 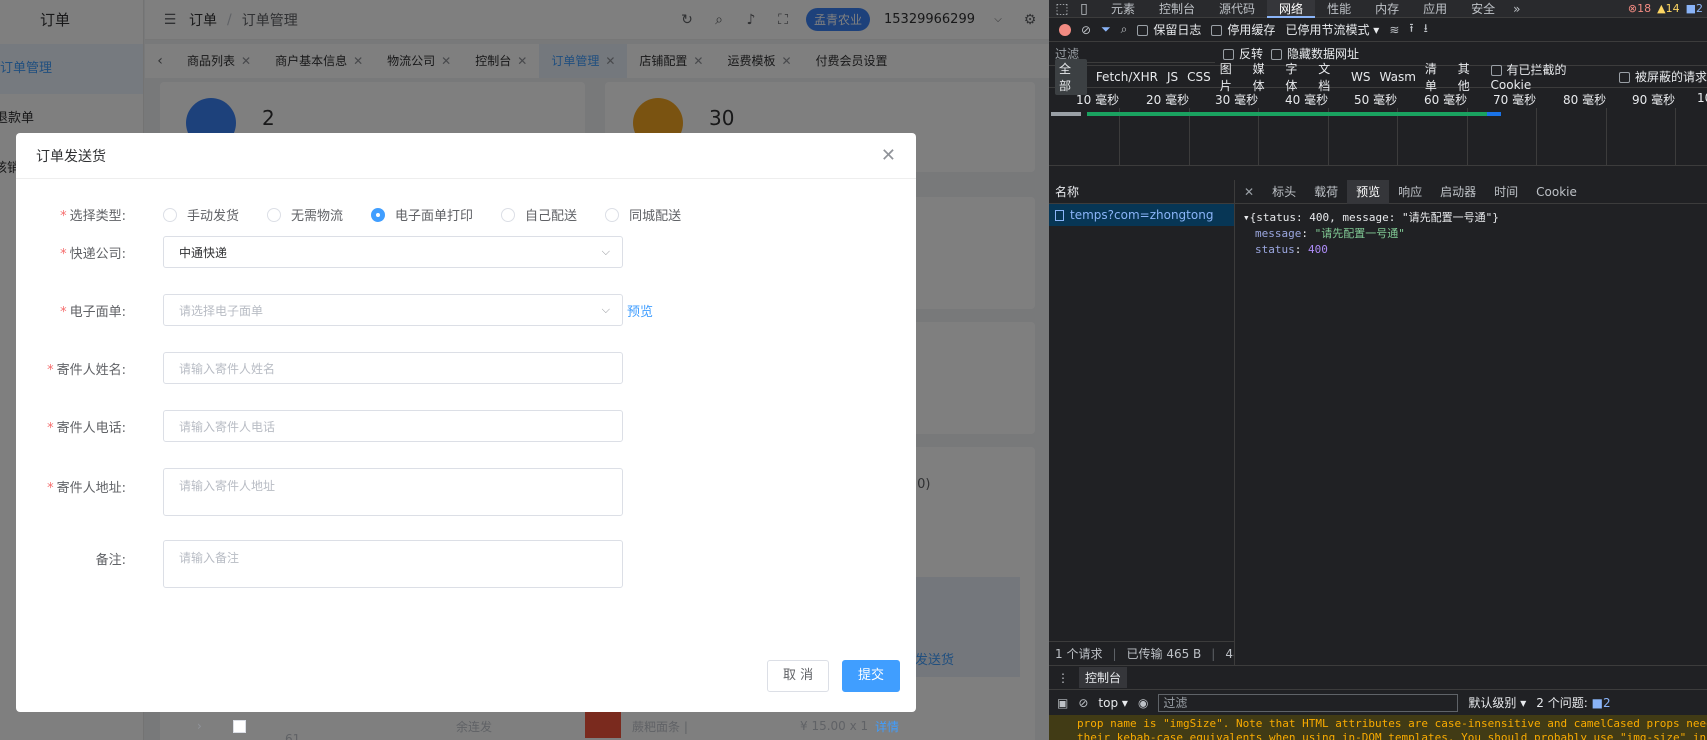 I want to click on devtools-tab-console: 控制台, so click(x=1177, y=9).